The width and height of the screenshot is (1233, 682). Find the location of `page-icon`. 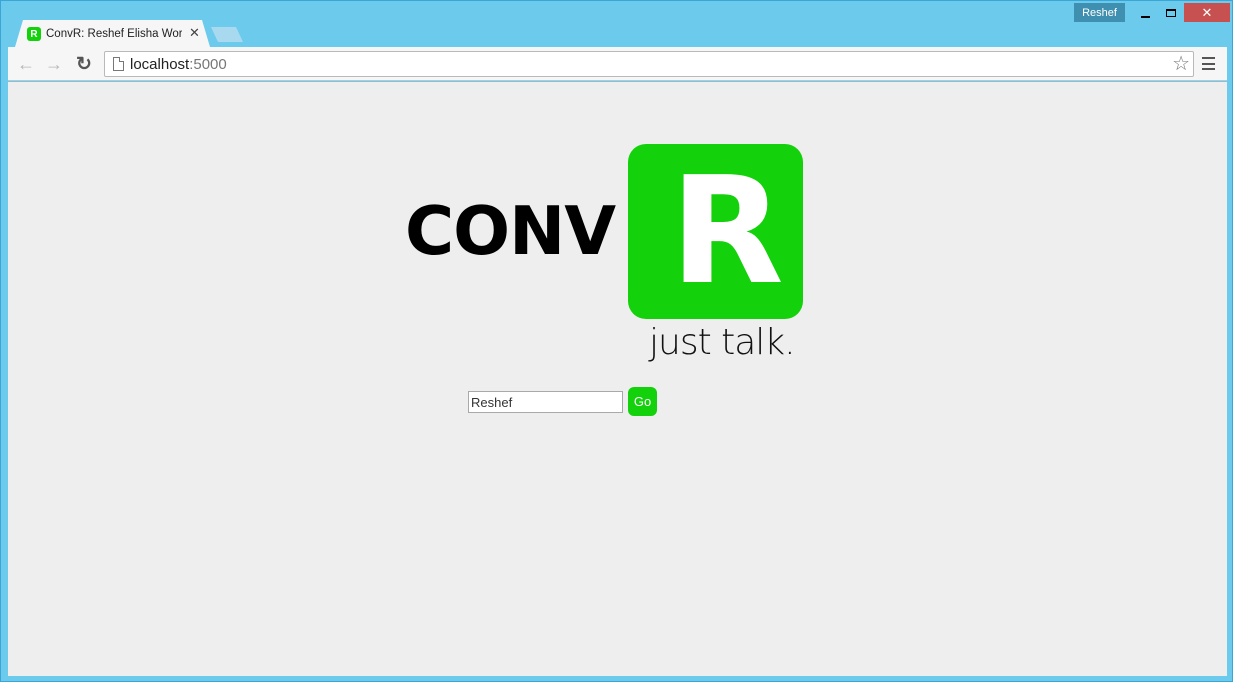

page-icon is located at coordinates (118, 64).